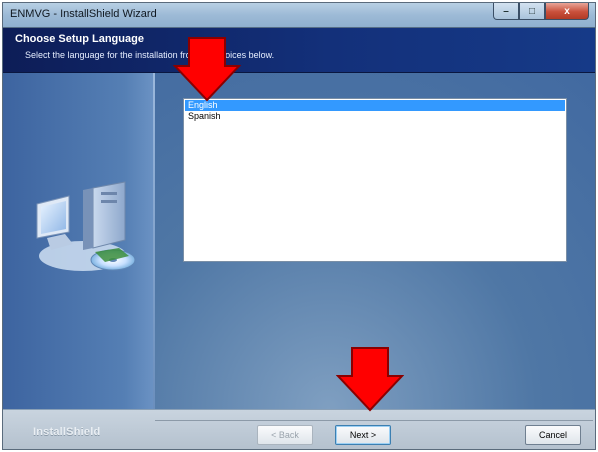 The width and height of the screenshot is (598, 452). I want to click on window-controls: – □ x, so click(541, 12).